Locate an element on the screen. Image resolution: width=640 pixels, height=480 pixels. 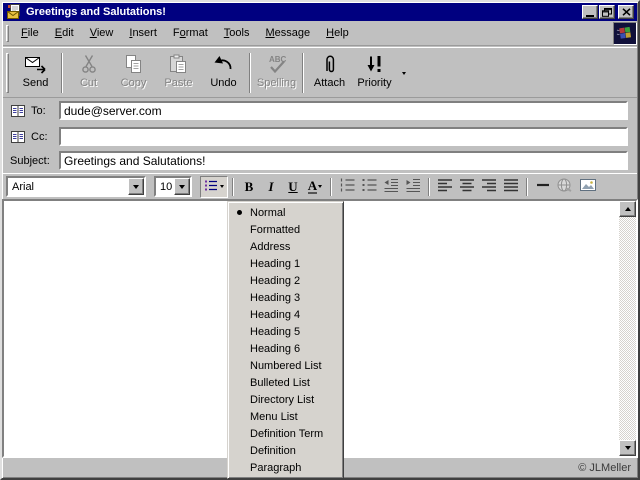
menu-item-view: View is located at coordinates (102, 33).